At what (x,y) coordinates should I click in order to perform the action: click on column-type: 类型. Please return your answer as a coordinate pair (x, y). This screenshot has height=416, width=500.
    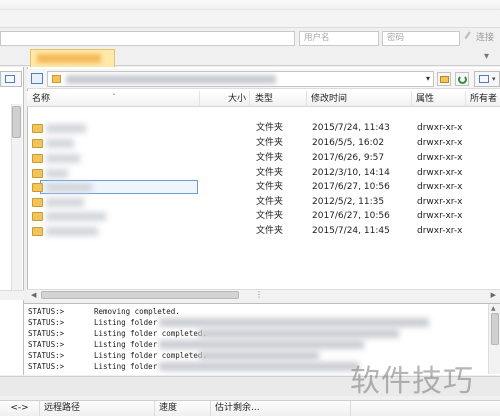
    Looking at the image, I should click on (279, 99).